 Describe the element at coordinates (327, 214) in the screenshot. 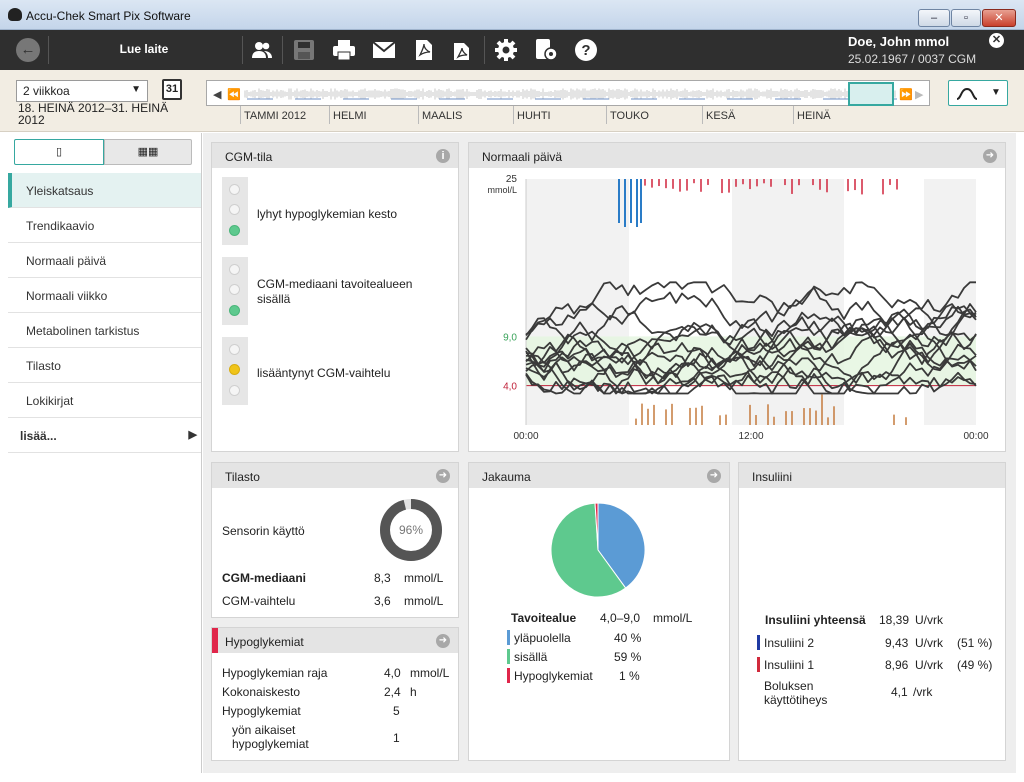

I see `cgm-row-1-label: lyhyt hypoglykemian kesto` at that location.